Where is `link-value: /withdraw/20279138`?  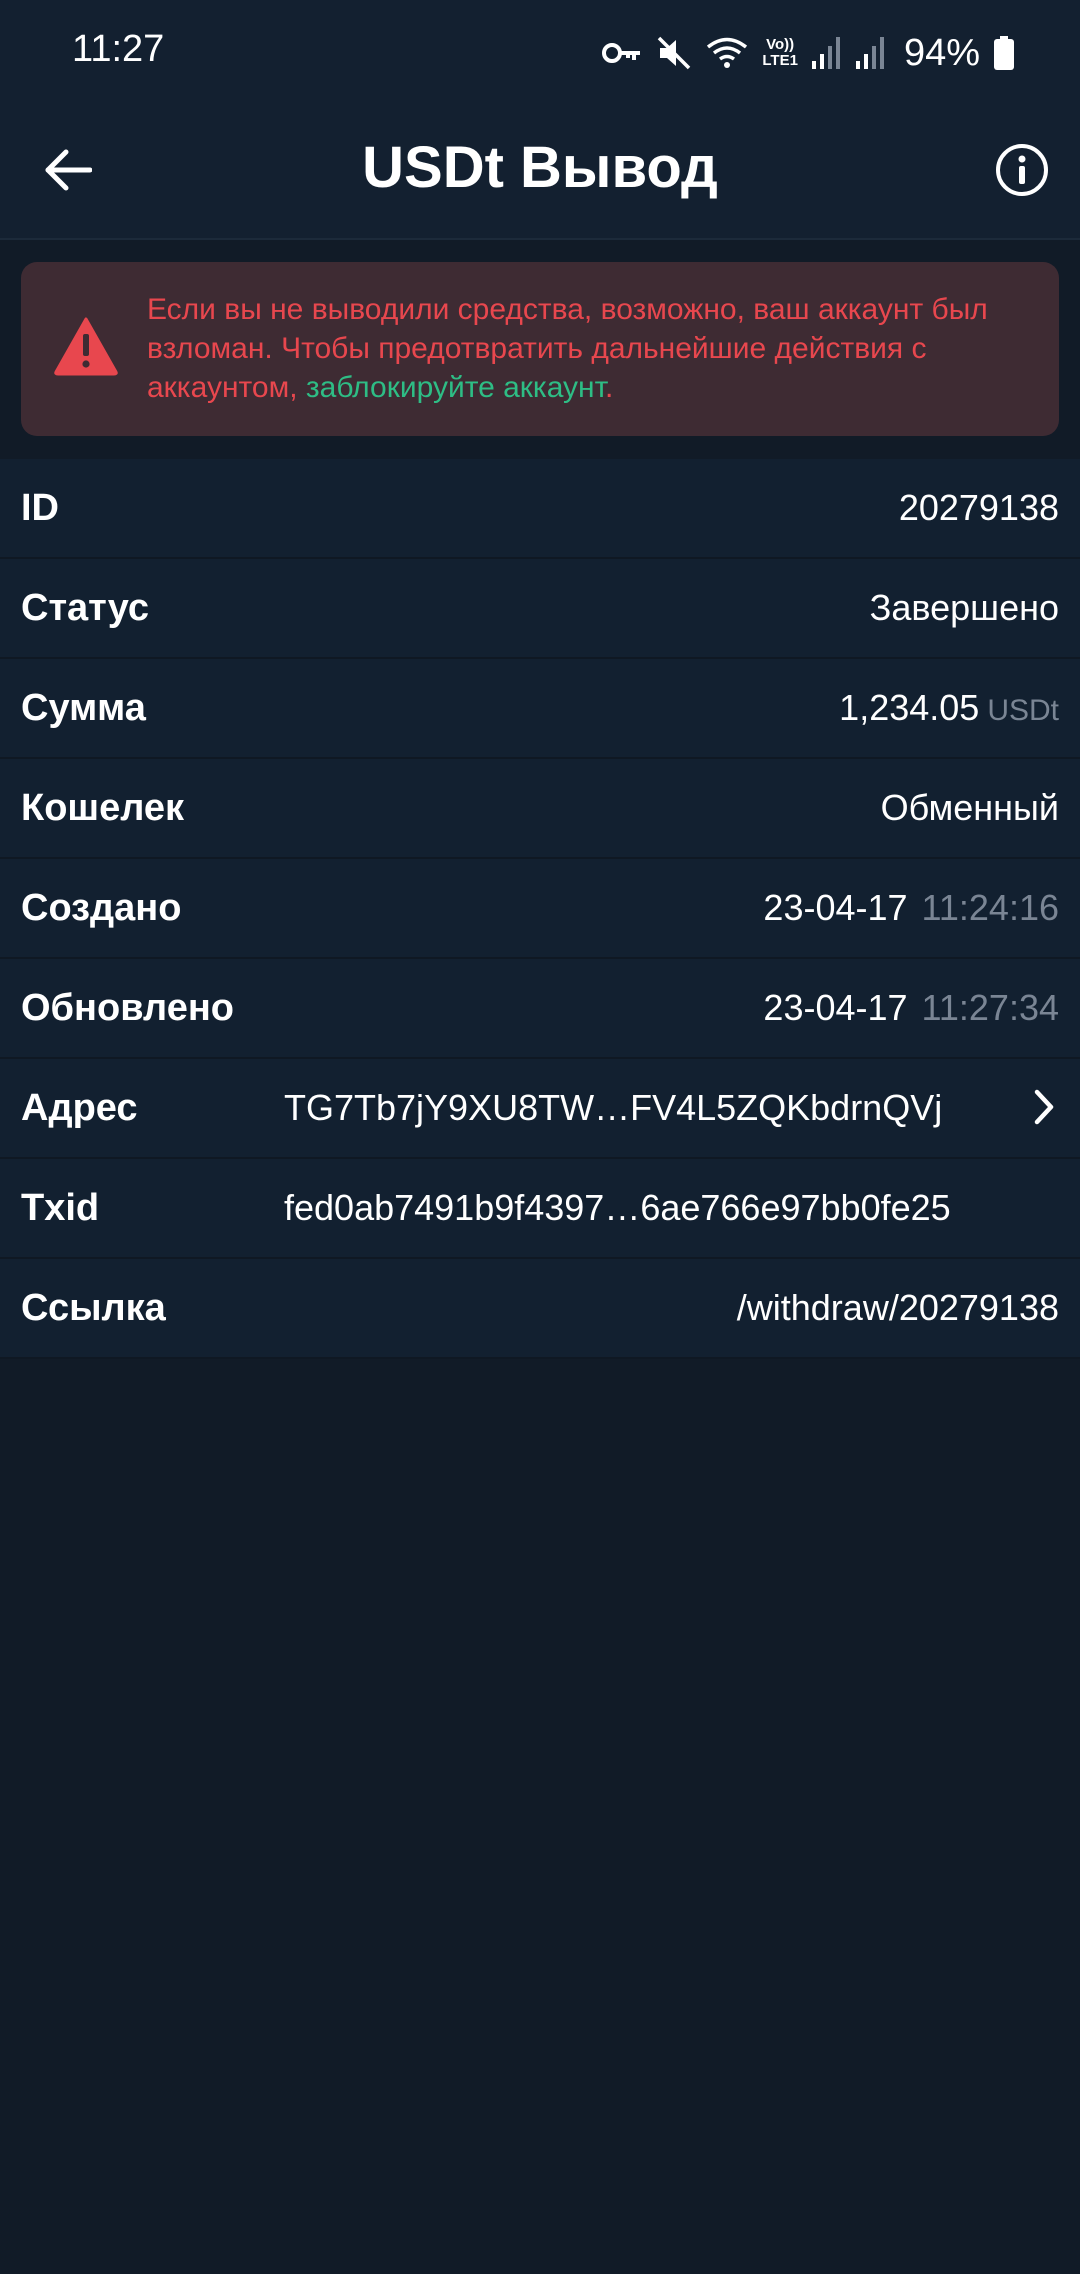
link-value: /withdraw/20279138 is located at coordinates (897, 1307).